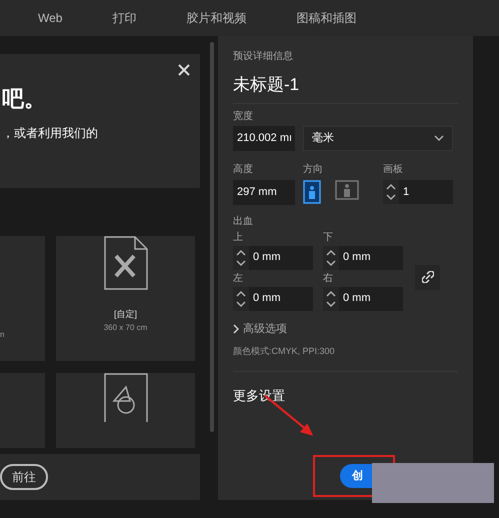 The image size is (499, 518). Describe the element at coordinates (378, 138) in the screenshot. I see `unit-dropdown: 毫米` at that location.